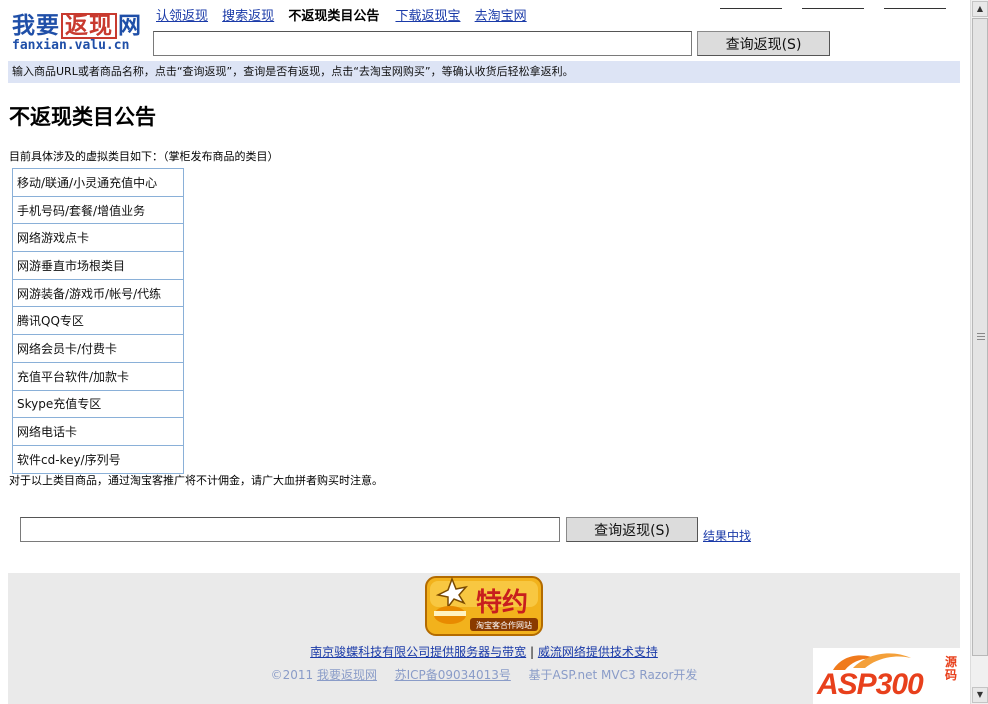 The height and width of the screenshot is (704, 988). I want to click on intro-text: 目前具体涉及的虚拟类目如下：（掌柜发布商品的类目）, so click(144, 156).